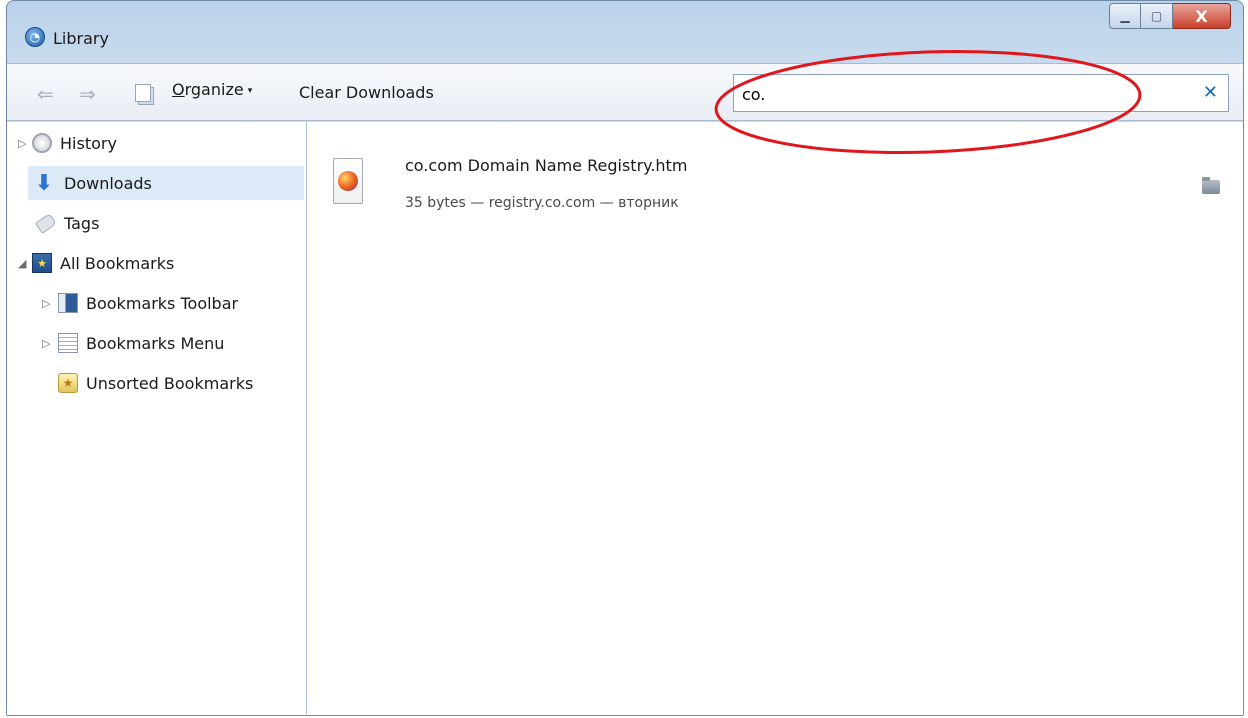 This screenshot has width=1248, height=718. I want to click on maximize-button: ▢, so click(1157, 16).